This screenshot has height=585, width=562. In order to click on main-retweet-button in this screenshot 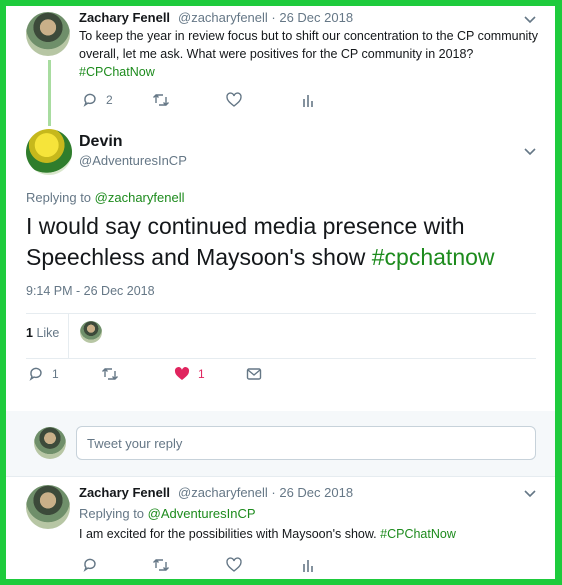, I will do `click(110, 374)`.